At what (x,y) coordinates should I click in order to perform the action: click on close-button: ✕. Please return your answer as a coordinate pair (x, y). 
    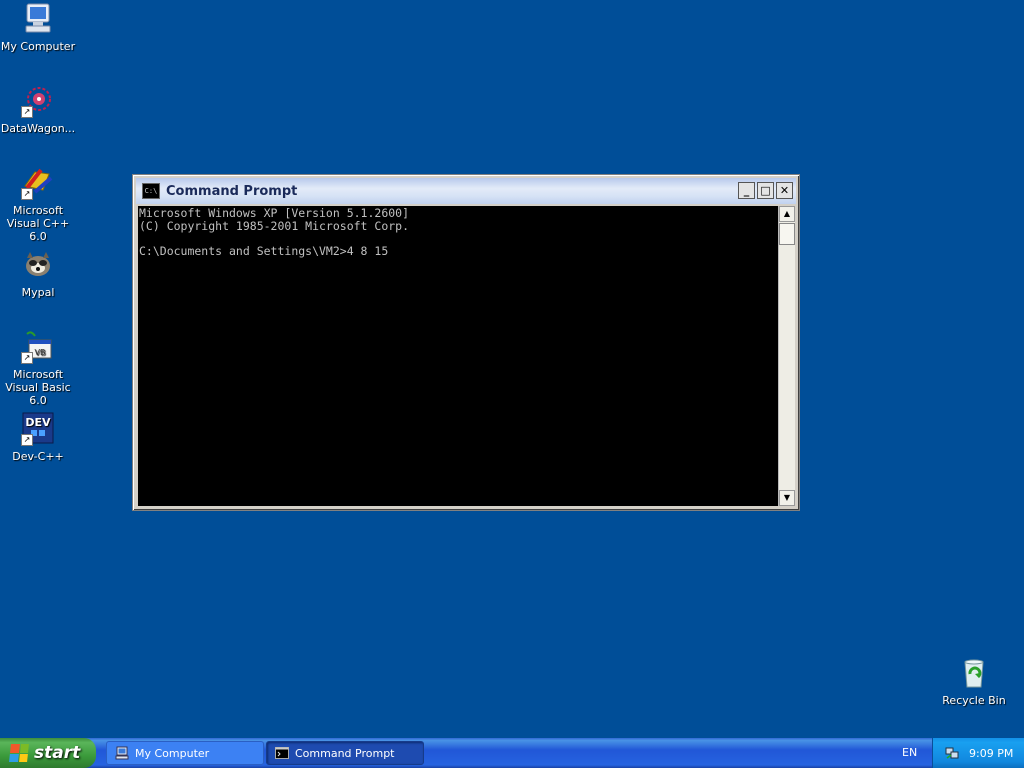
    Looking at the image, I should click on (784, 190).